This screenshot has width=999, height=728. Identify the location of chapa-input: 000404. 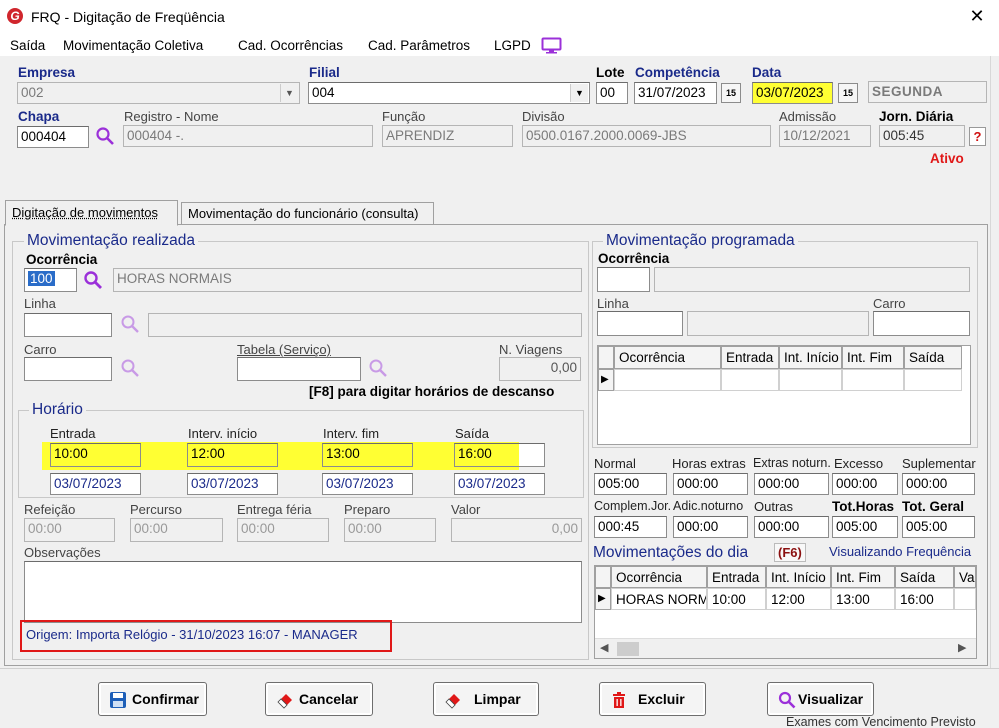
(53, 137).